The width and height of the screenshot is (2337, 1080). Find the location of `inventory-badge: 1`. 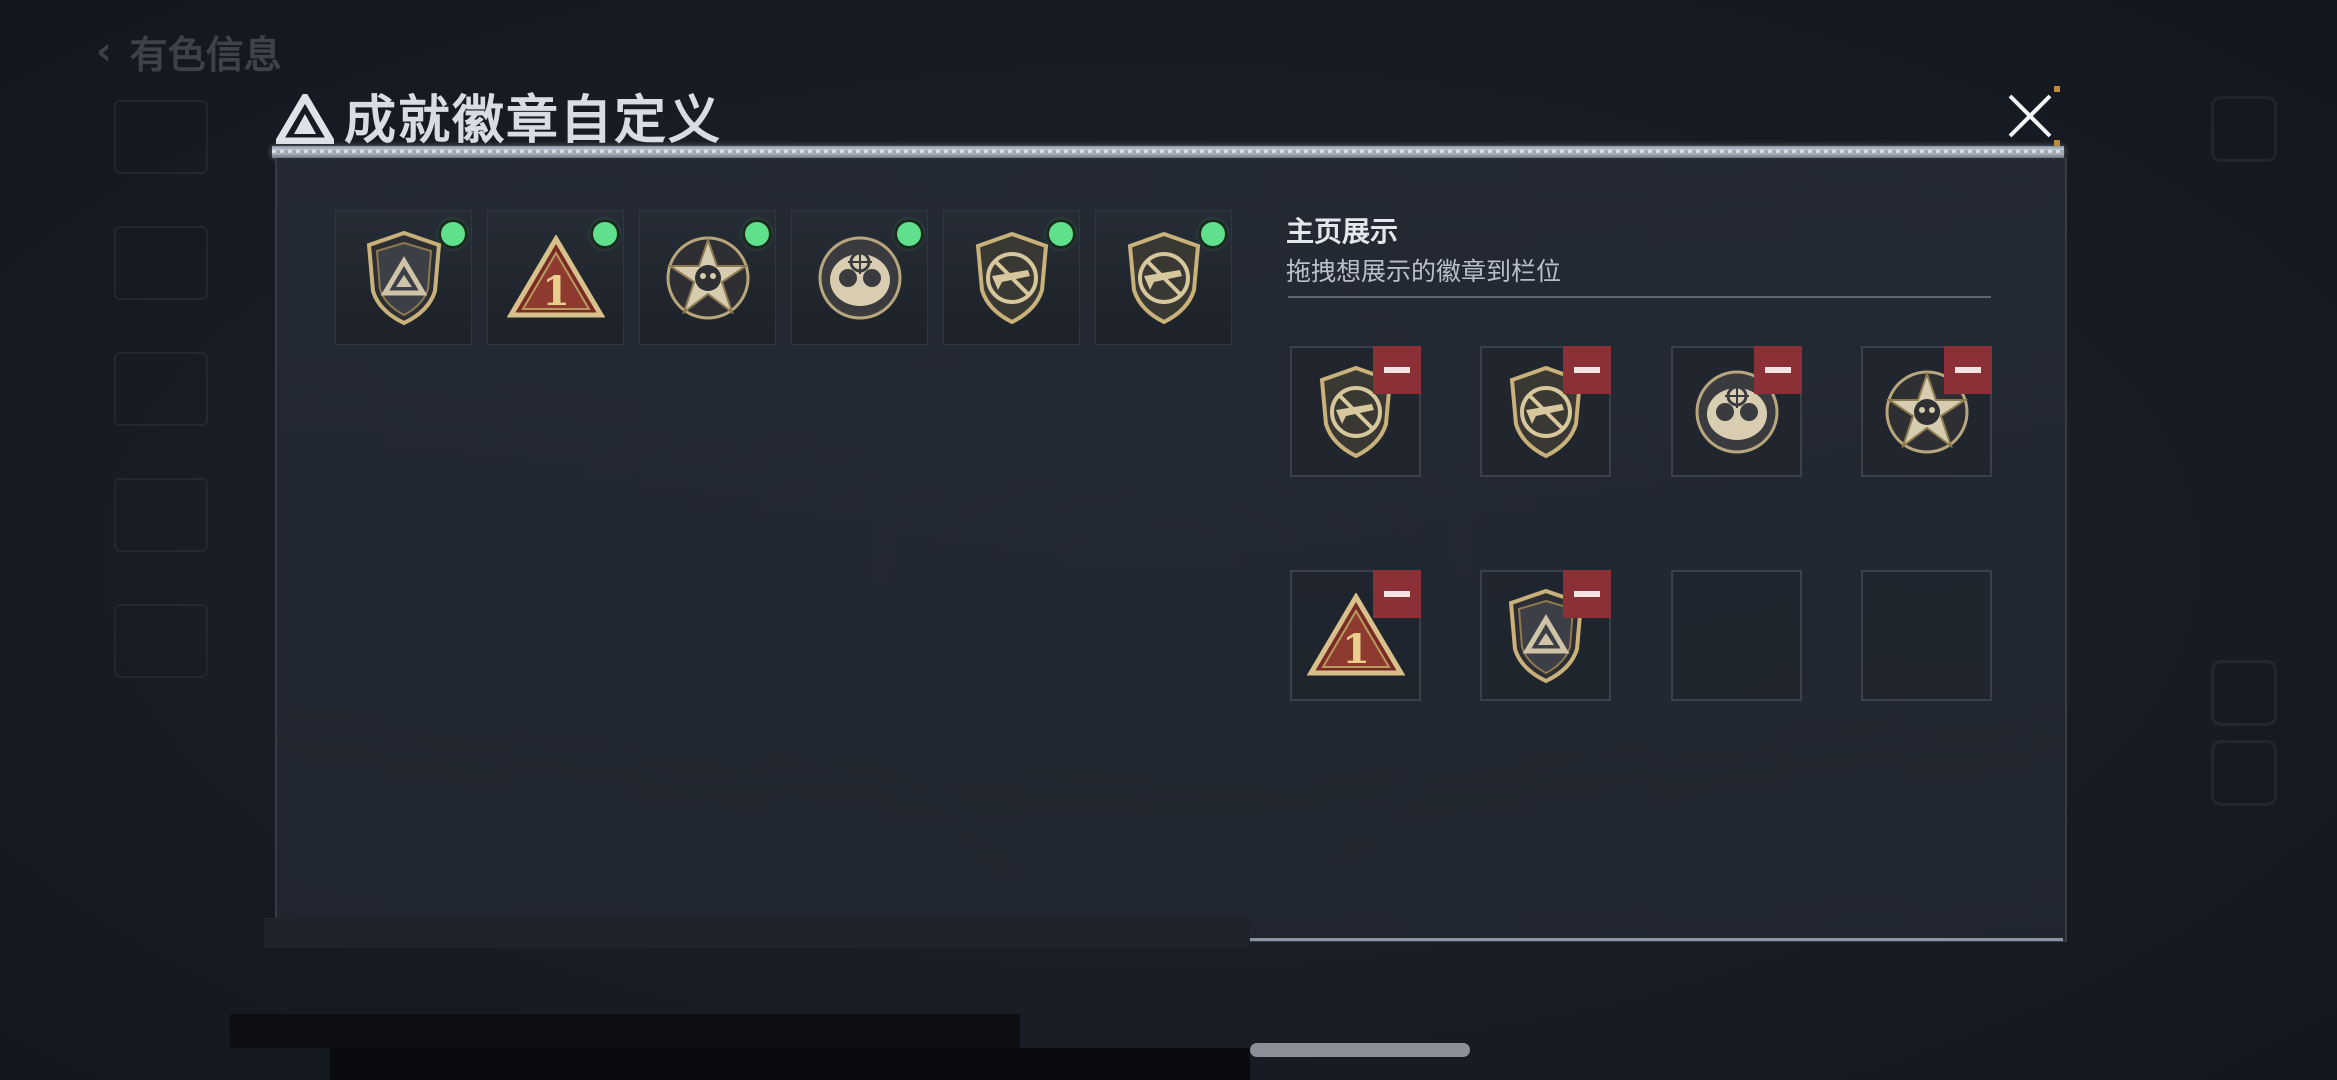

inventory-badge: 1 is located at coordinates (555, 277).